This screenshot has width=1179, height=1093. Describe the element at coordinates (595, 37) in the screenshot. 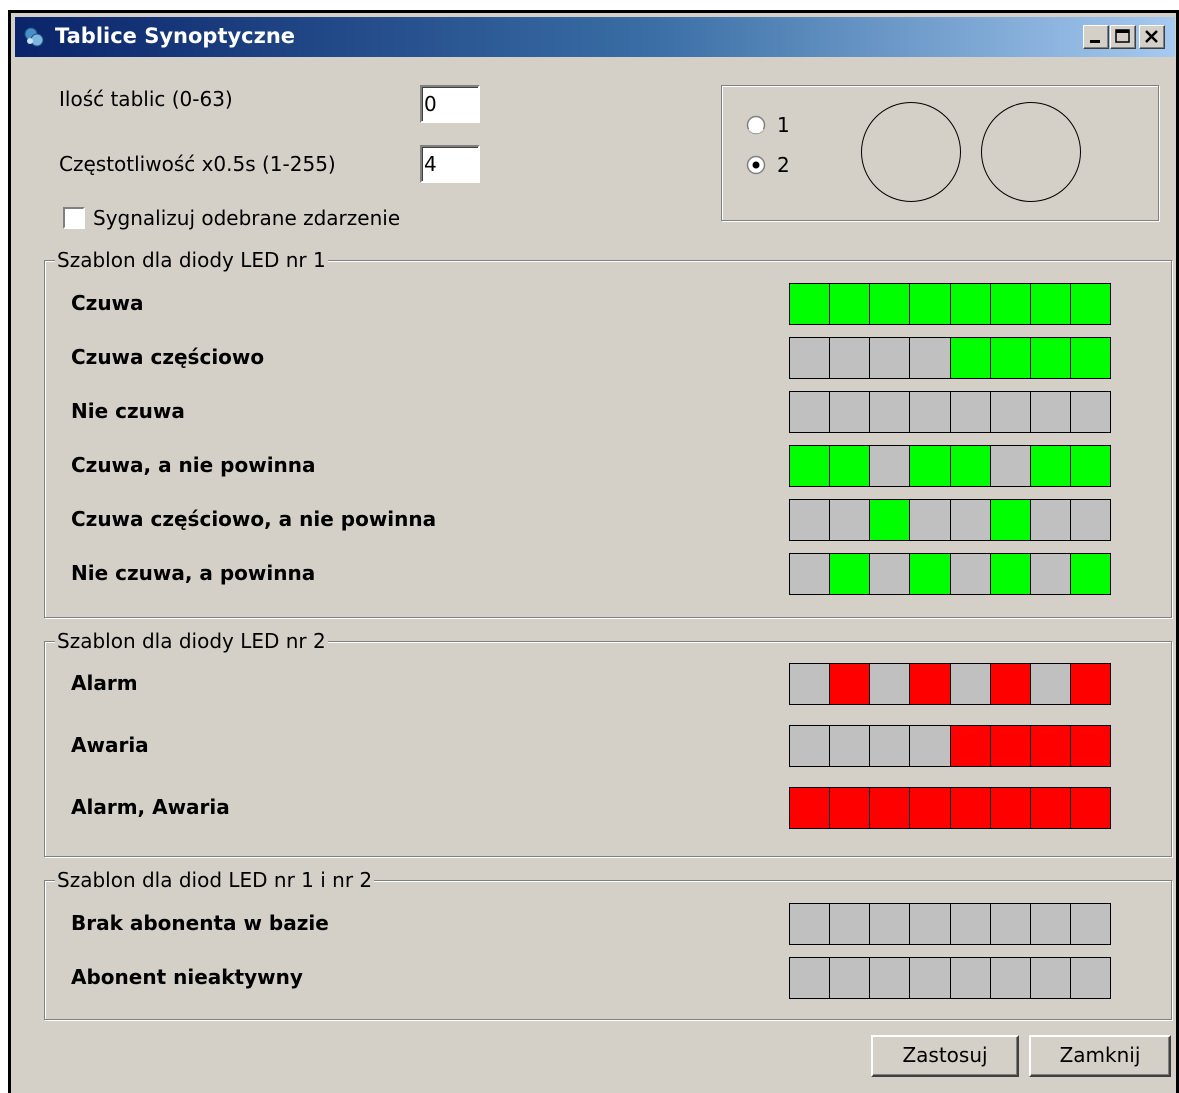

I see `title-bar: Tablice Synoptyczne` at that location.